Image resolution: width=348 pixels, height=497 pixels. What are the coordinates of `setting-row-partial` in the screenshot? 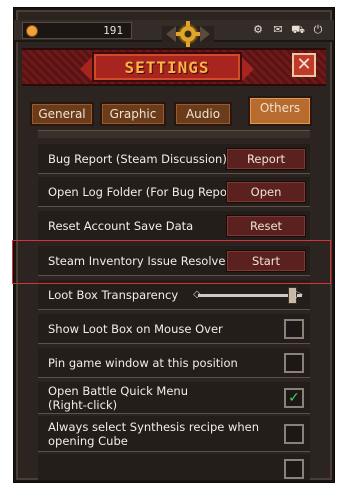 It's located at (174, 467).